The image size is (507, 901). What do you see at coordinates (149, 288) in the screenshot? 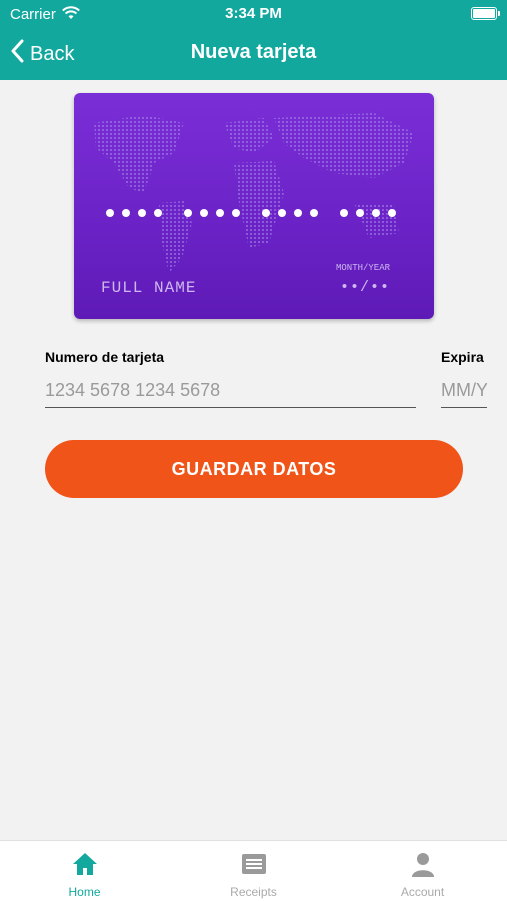
I see `card-holder-name: FULL NAME` at bounding box center [149, 288].